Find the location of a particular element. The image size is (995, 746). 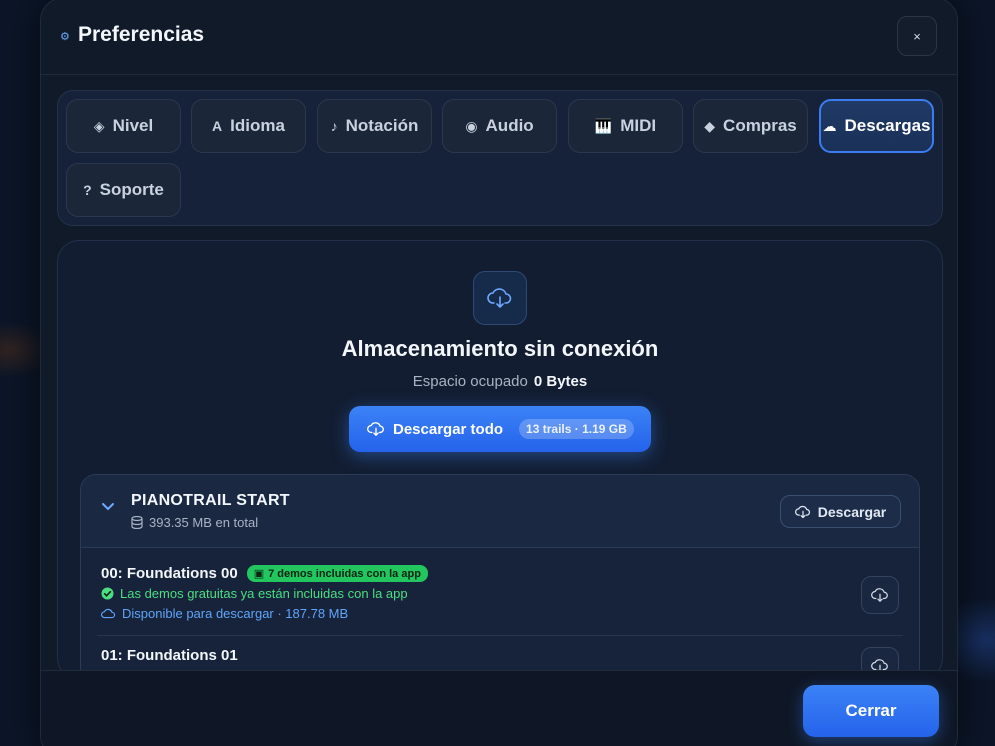

item-title: 01: Foundations 01 is located at coordinates (169, 655).